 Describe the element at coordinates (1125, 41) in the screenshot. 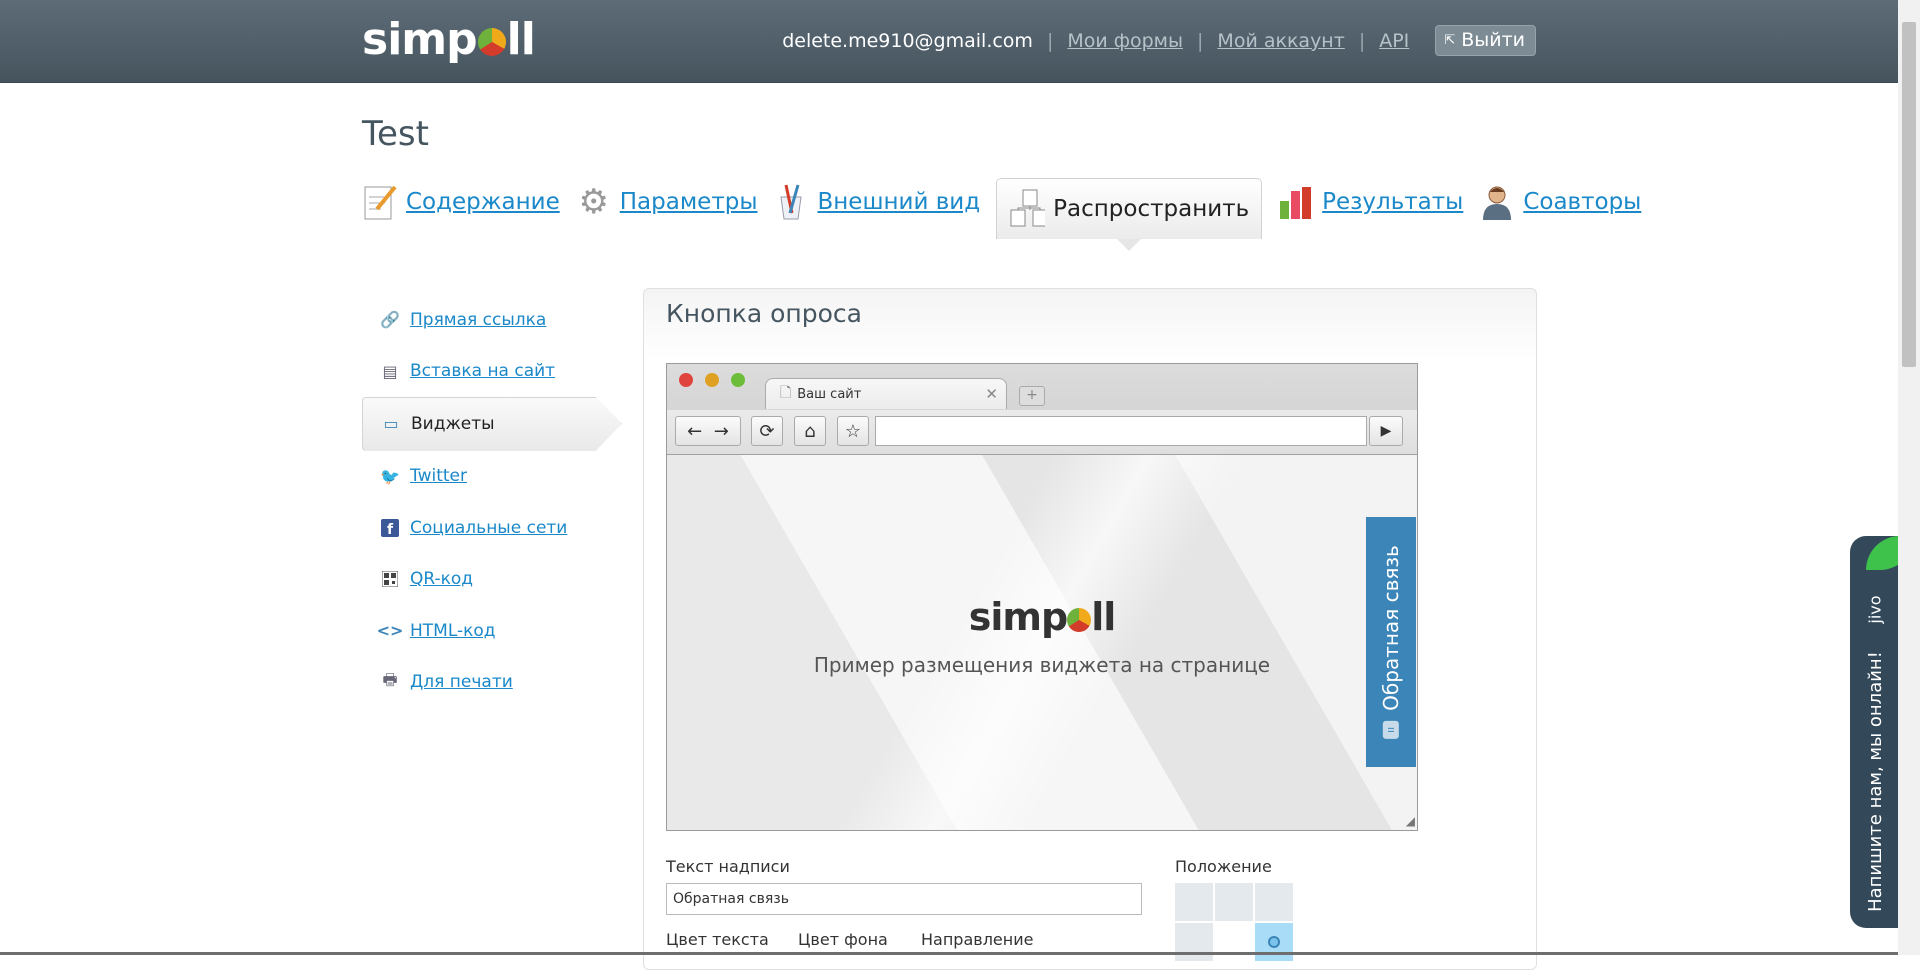

I see `my-forms-link: Мои формы` at that location.